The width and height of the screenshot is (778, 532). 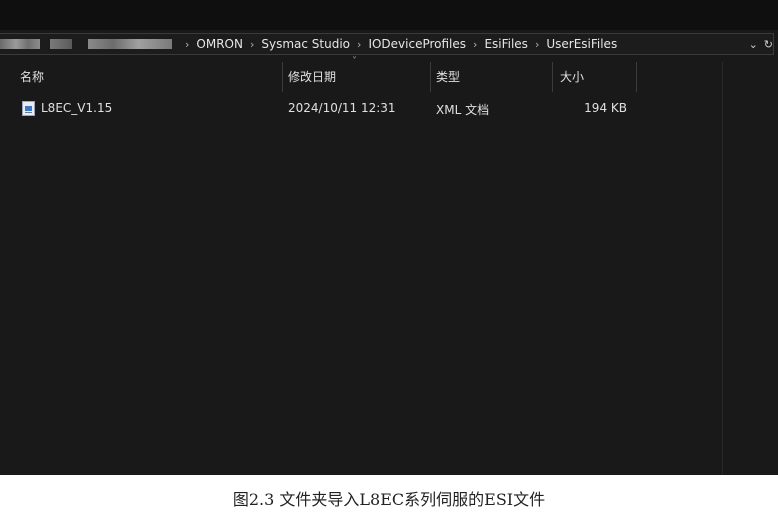 I want to click on breadcrumb-iodeviceprofiles: IODeviceProfiles, so click(x=417, y=44).